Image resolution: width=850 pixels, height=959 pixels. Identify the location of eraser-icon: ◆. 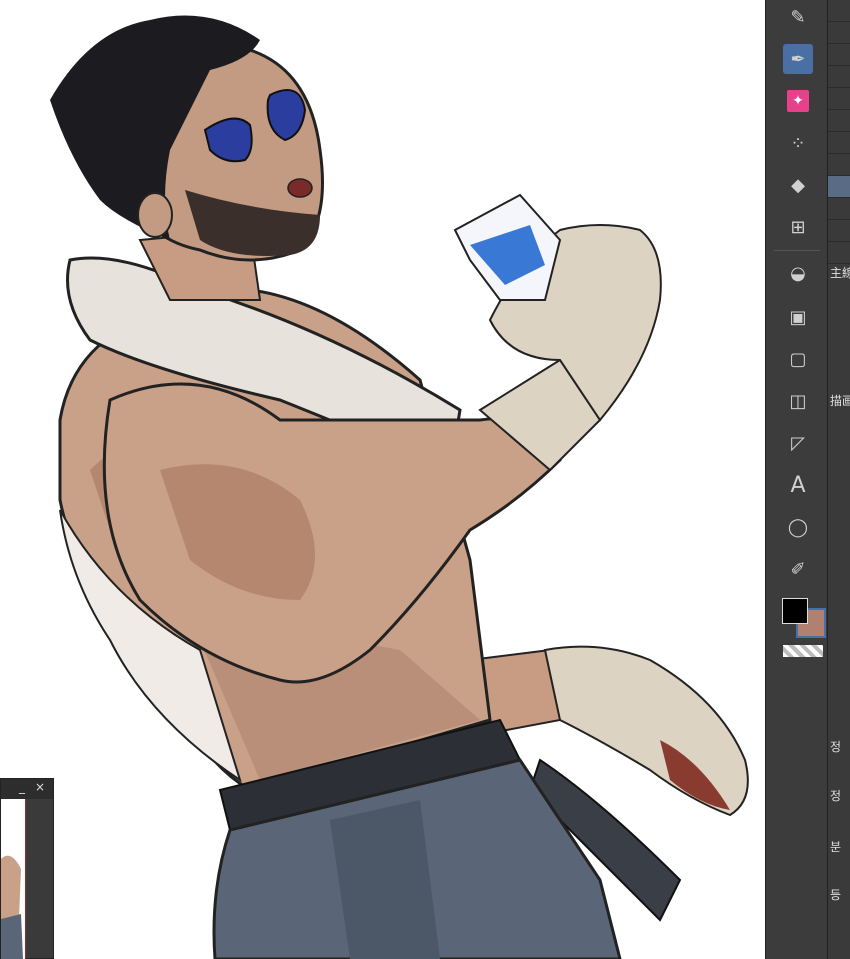
(798, 185).